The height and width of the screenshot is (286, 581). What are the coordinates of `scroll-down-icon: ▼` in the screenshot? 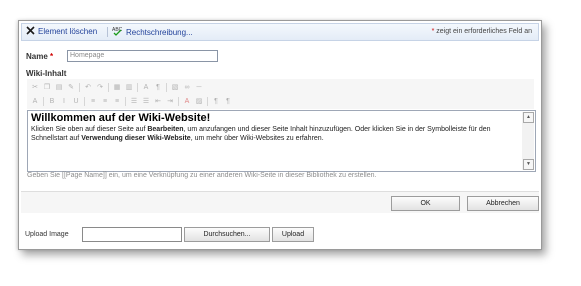 It's located at (528, 164).